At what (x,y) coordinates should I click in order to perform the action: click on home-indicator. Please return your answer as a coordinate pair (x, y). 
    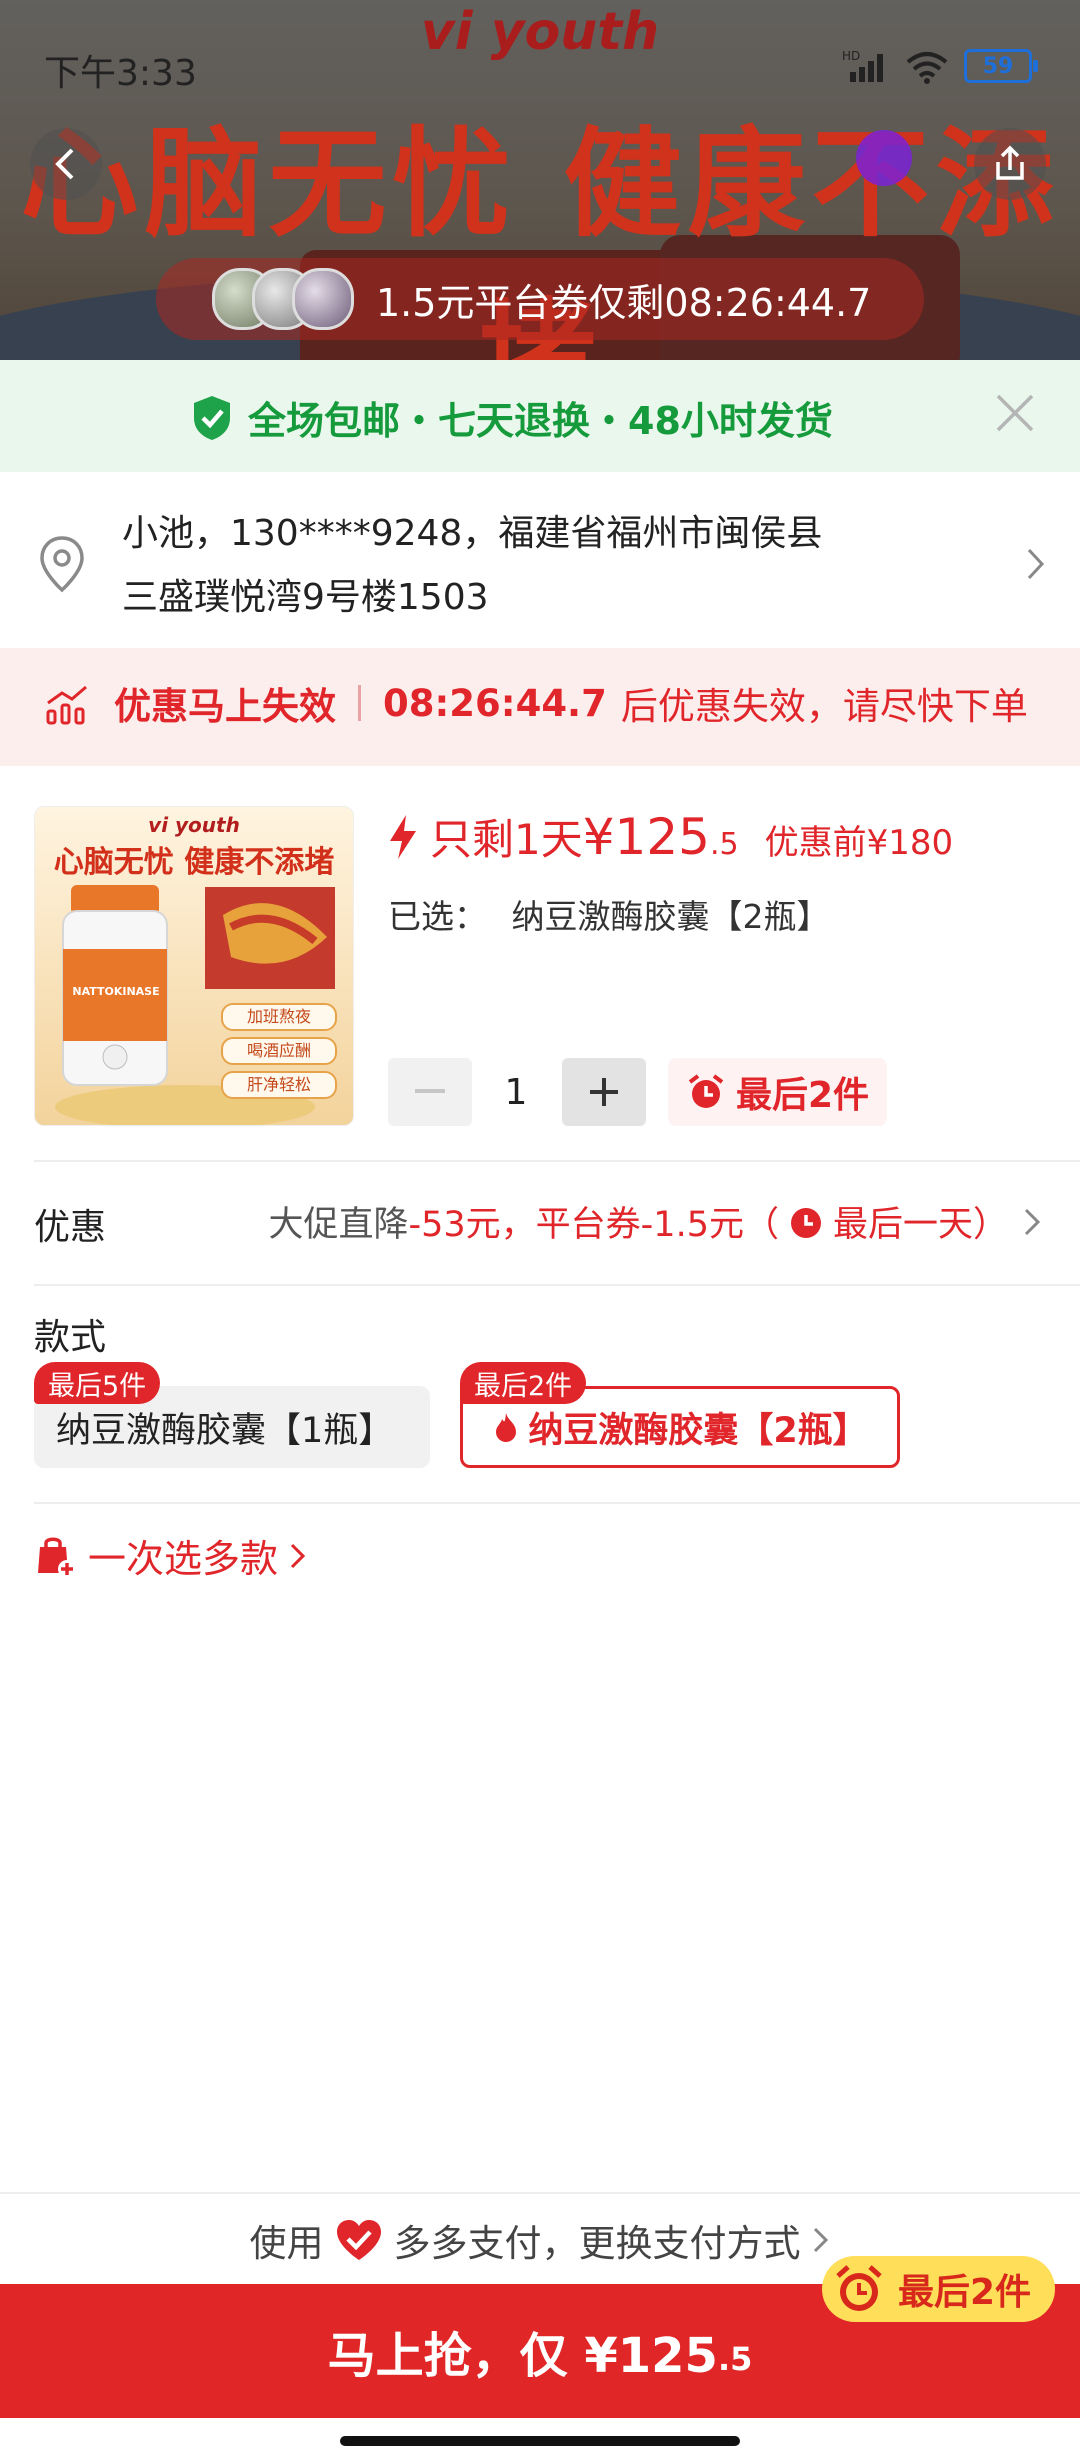
    Looking at the image, I should click on (540, 2441).